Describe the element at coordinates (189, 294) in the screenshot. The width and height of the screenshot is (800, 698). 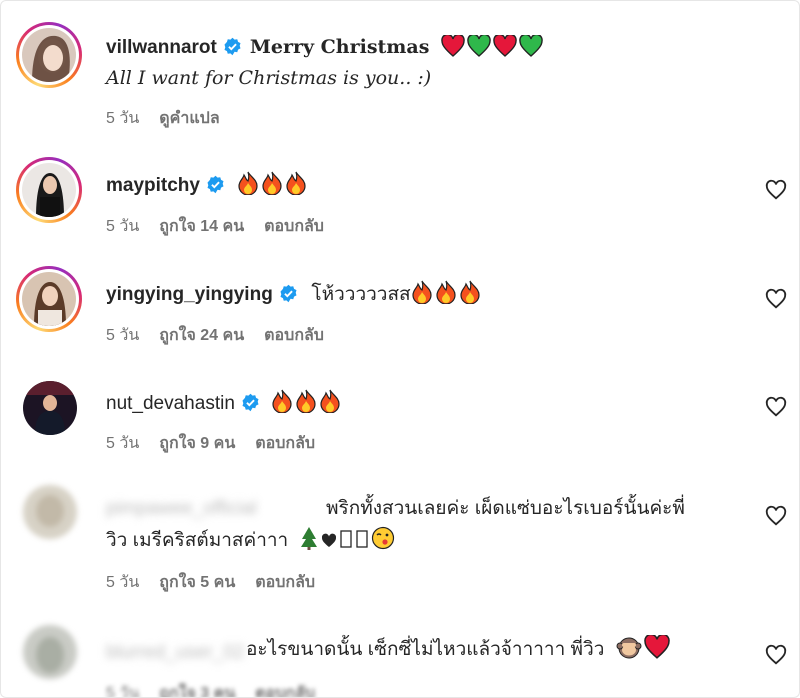
I see `username-link: yingying_yingying` at that location.